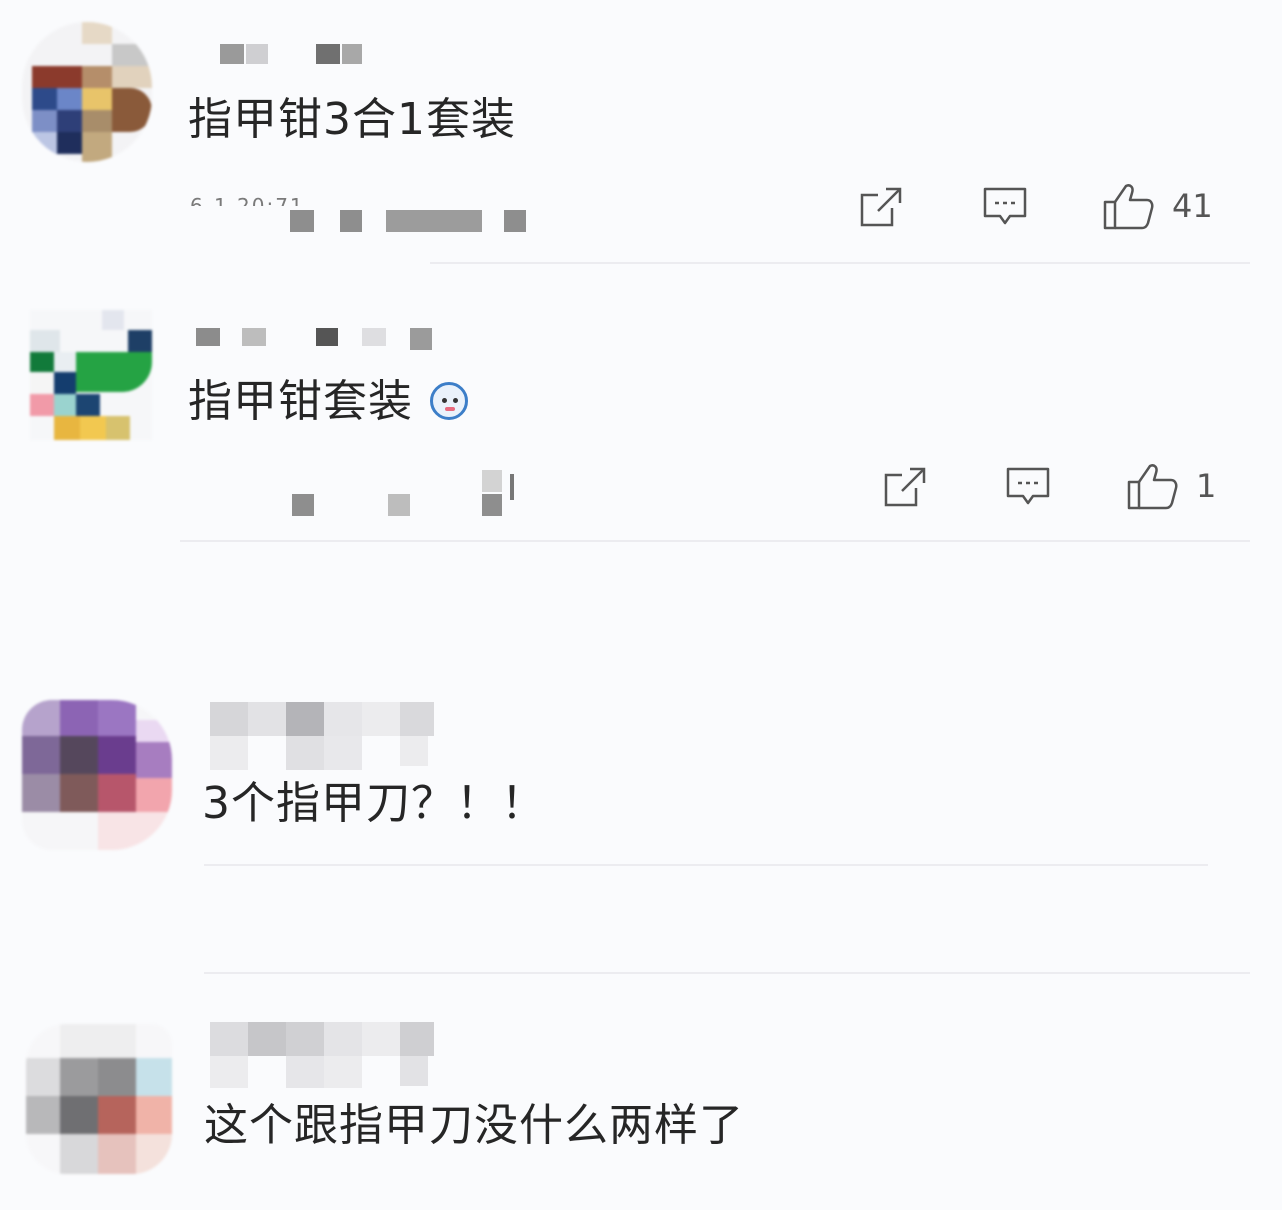  I want to click on like-count: 1, so click(1206, 486).